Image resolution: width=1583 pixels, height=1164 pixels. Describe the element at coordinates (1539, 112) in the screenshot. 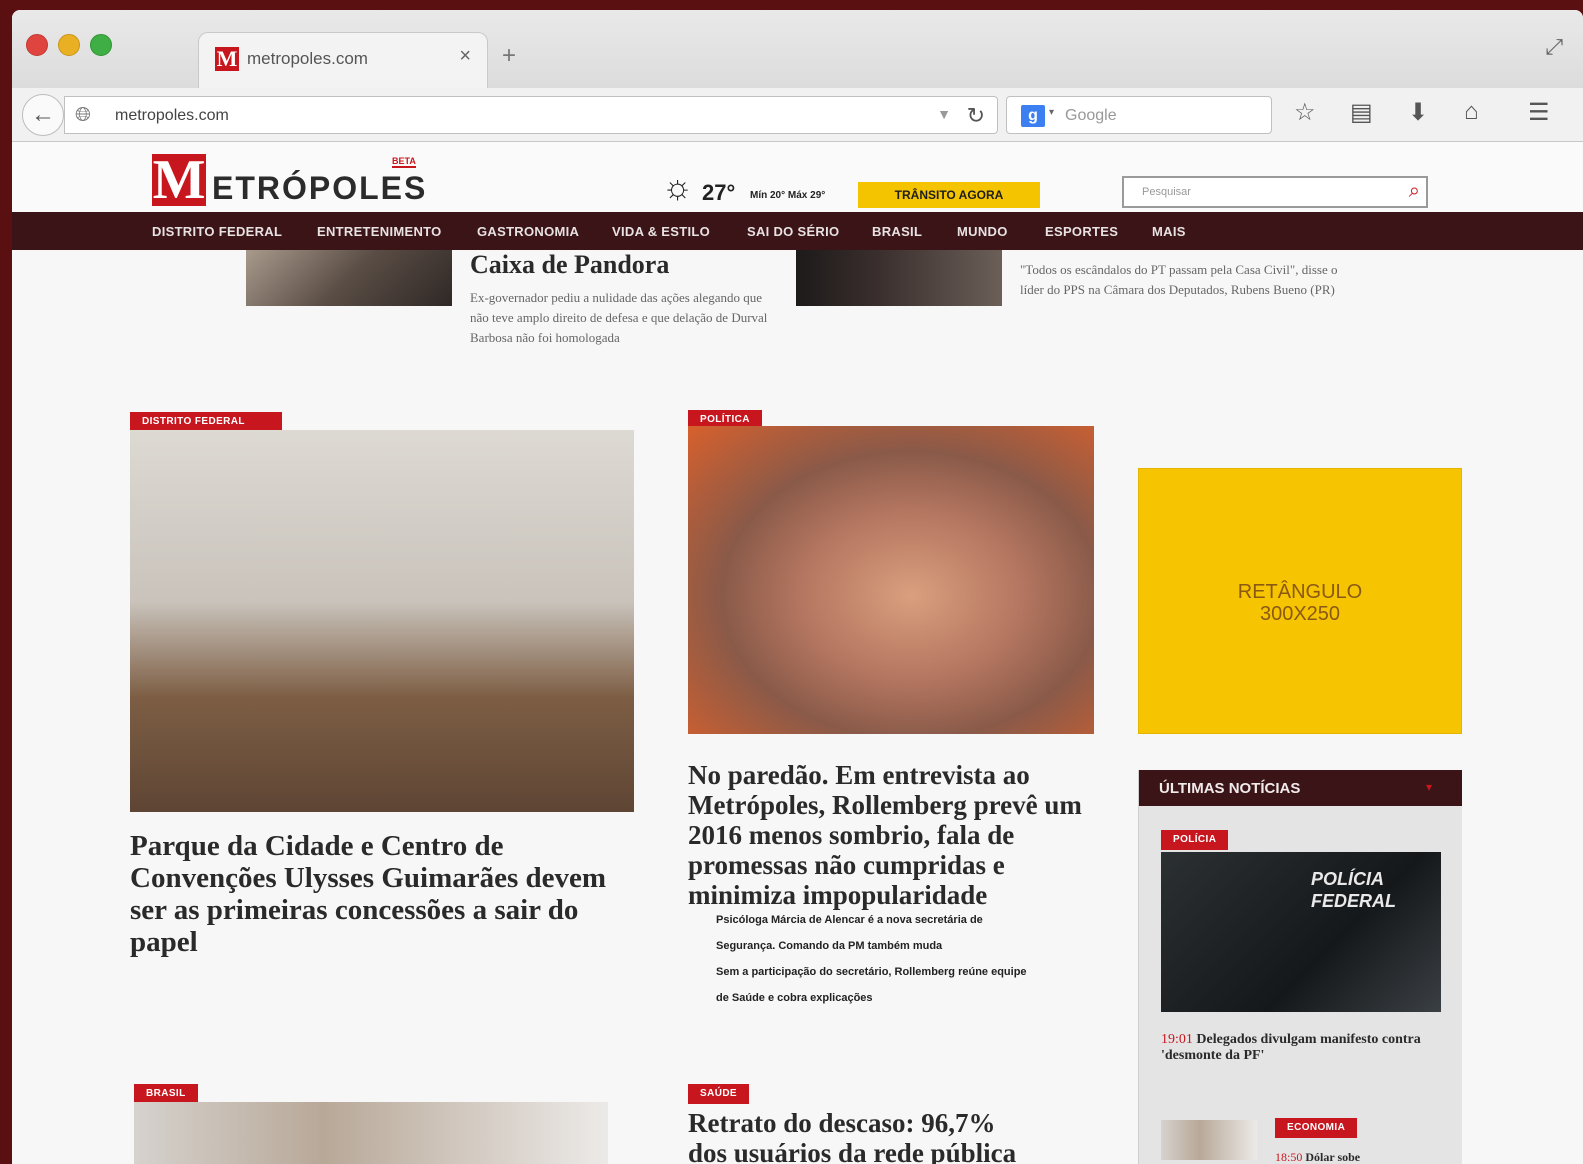

I see `menu-icon: ☰` at that location.